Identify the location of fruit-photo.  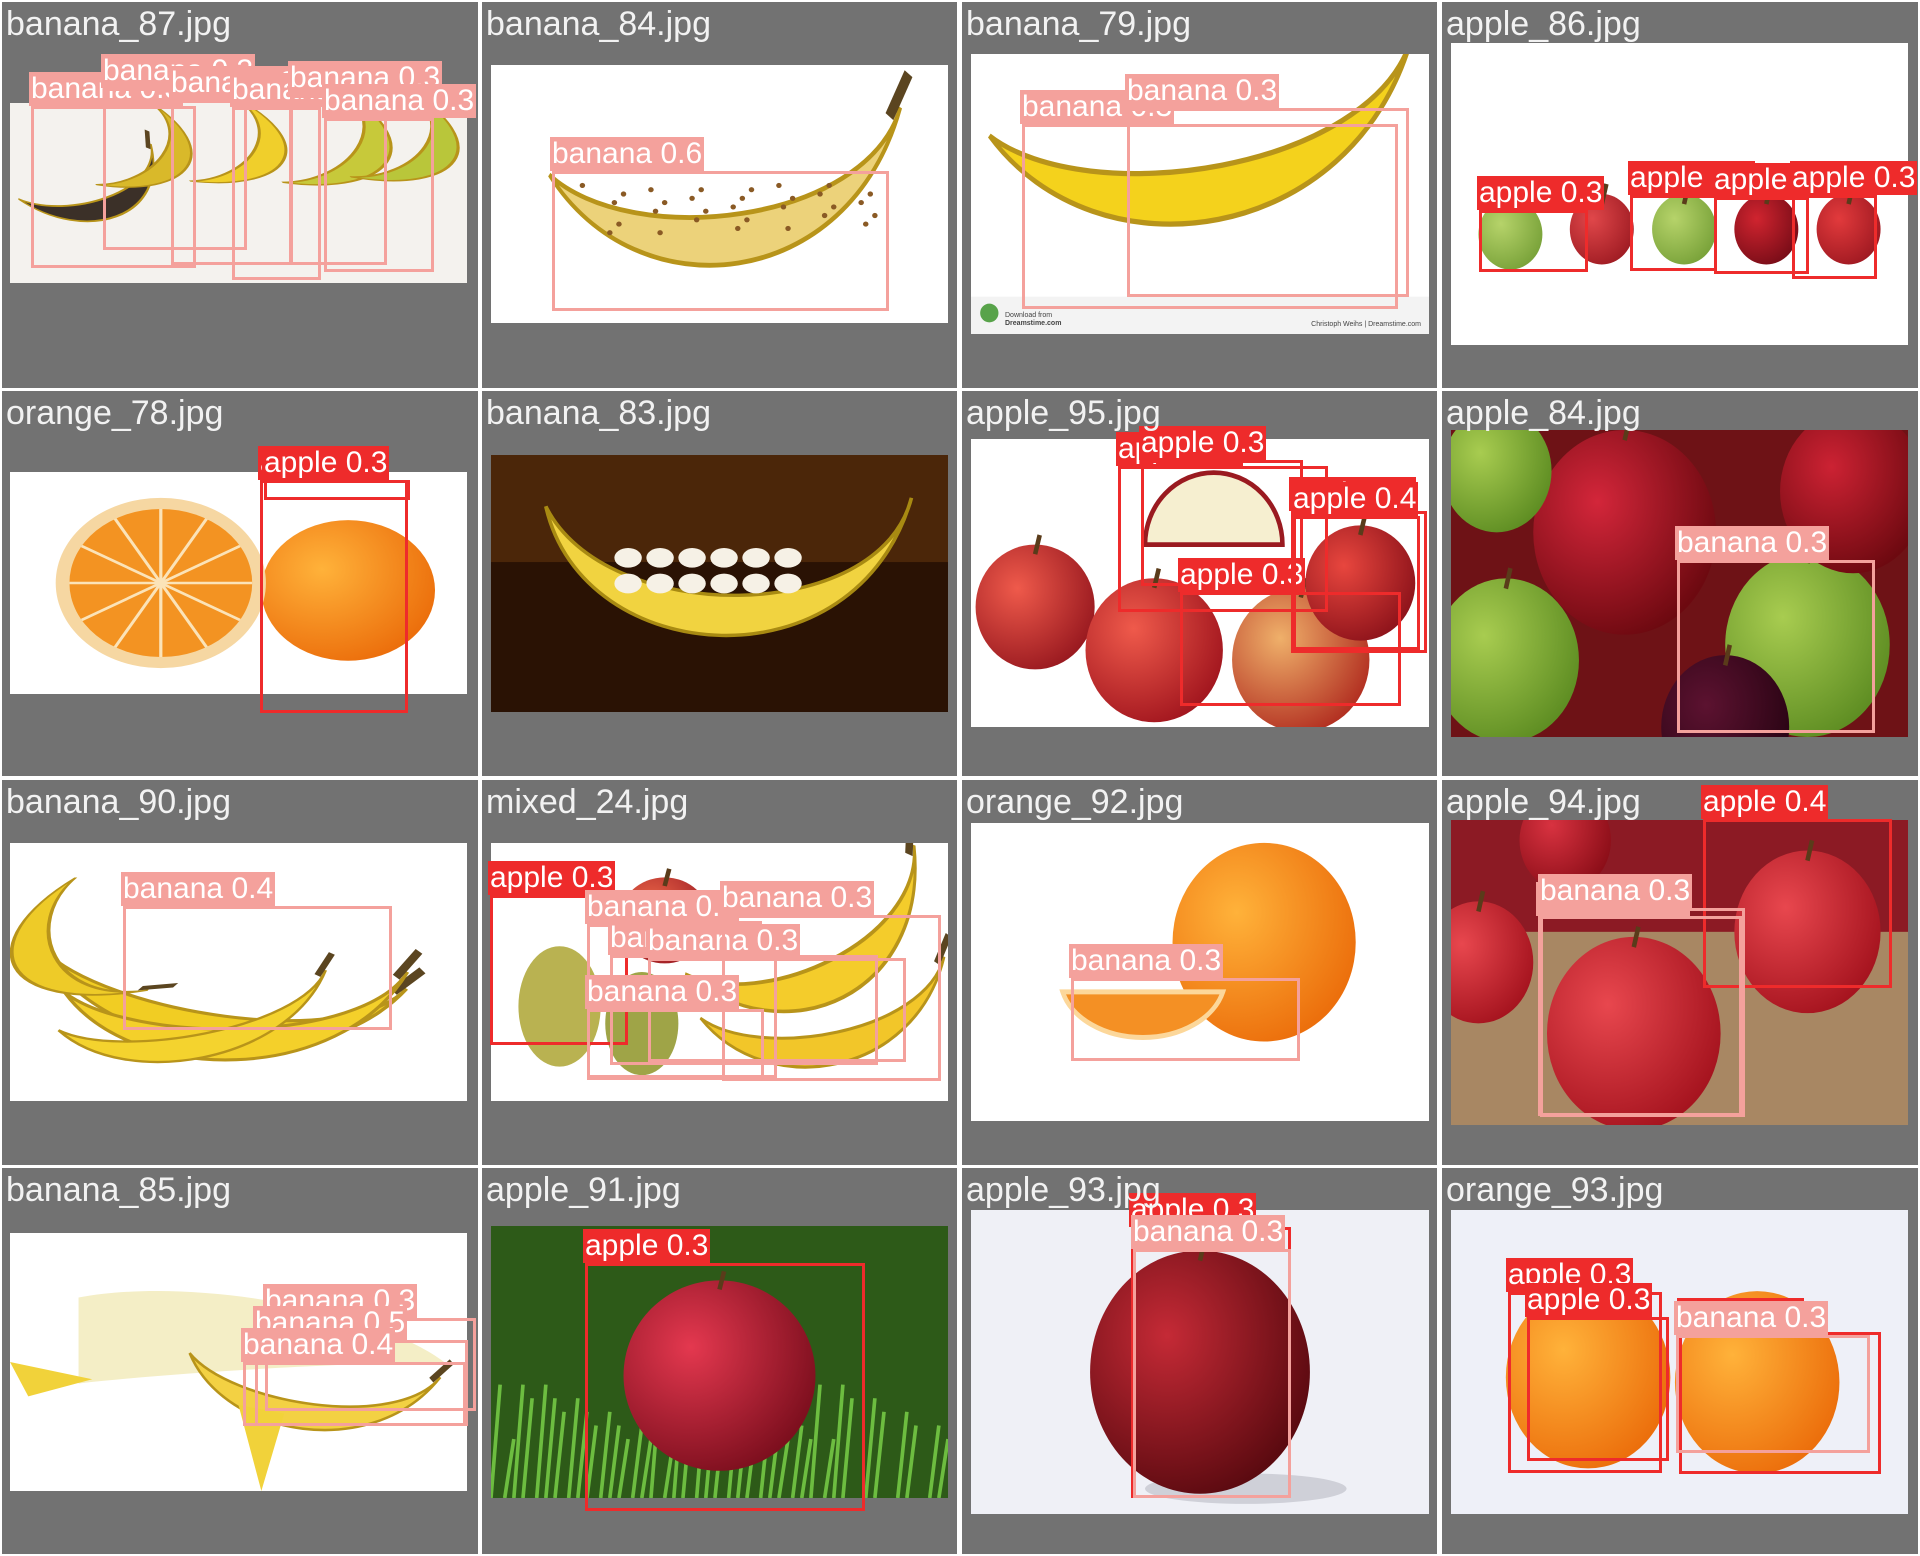
(719, 583).